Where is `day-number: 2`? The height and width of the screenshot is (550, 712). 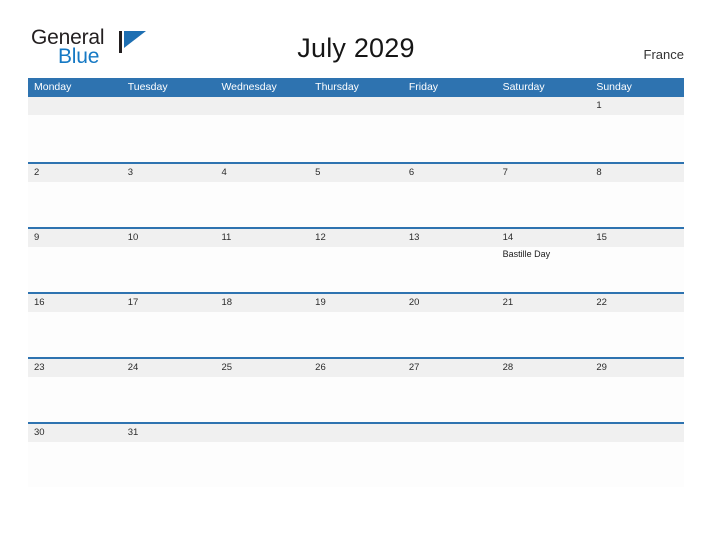 day-number: 2 is located at coordinates (75, 173).